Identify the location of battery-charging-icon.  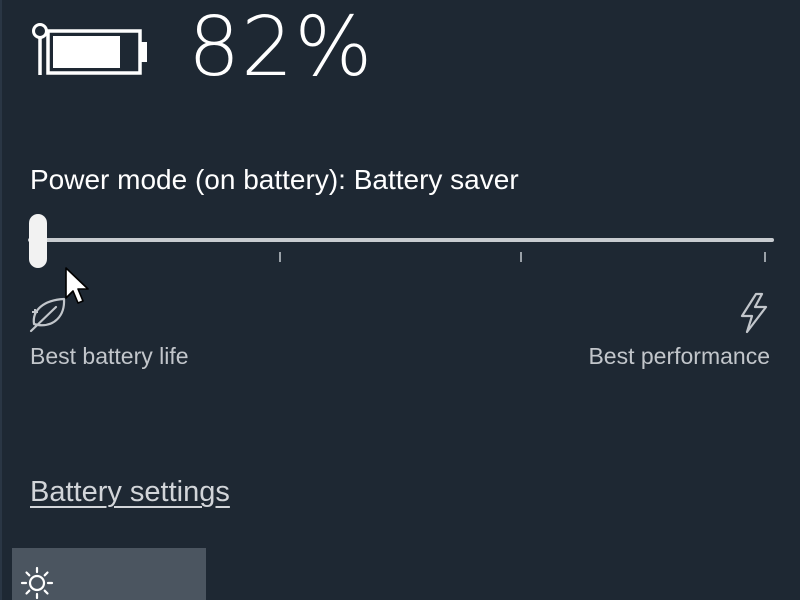
(89, 49).